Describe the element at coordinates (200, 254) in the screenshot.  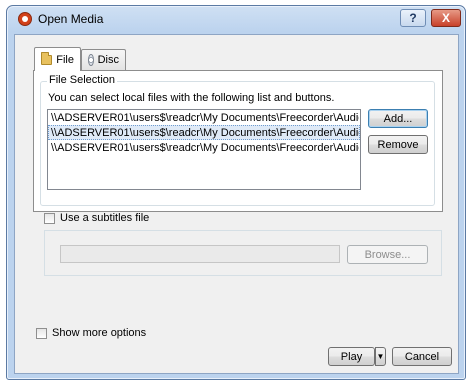
I see `subtitles-file-field` at that location.